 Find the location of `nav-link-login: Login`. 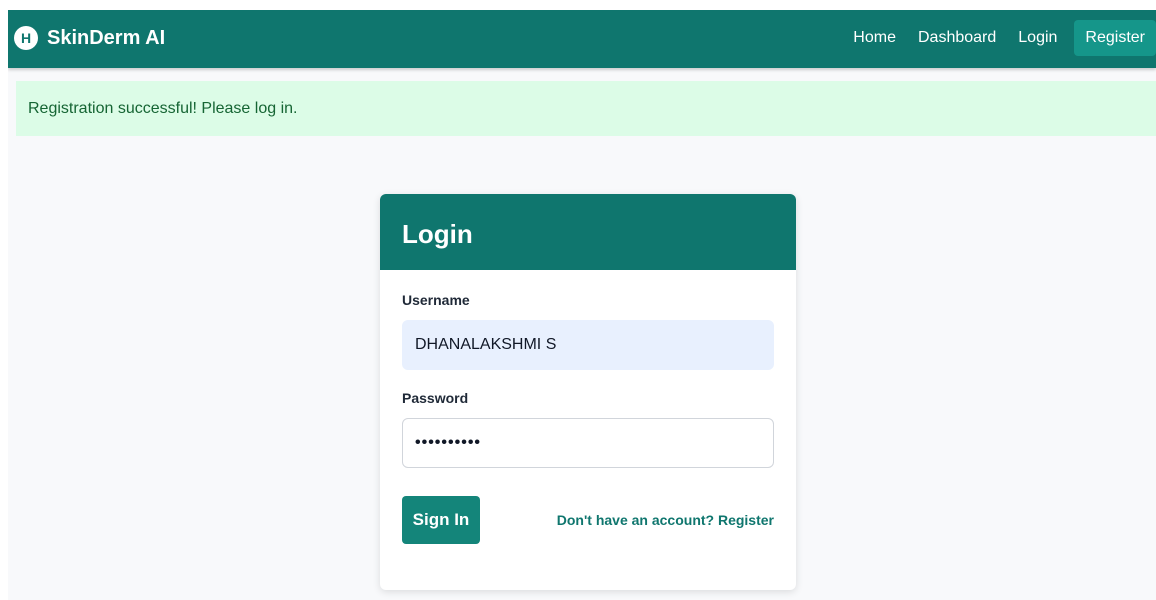

nav-link-login: Login is located at coordinates (1037, 38).